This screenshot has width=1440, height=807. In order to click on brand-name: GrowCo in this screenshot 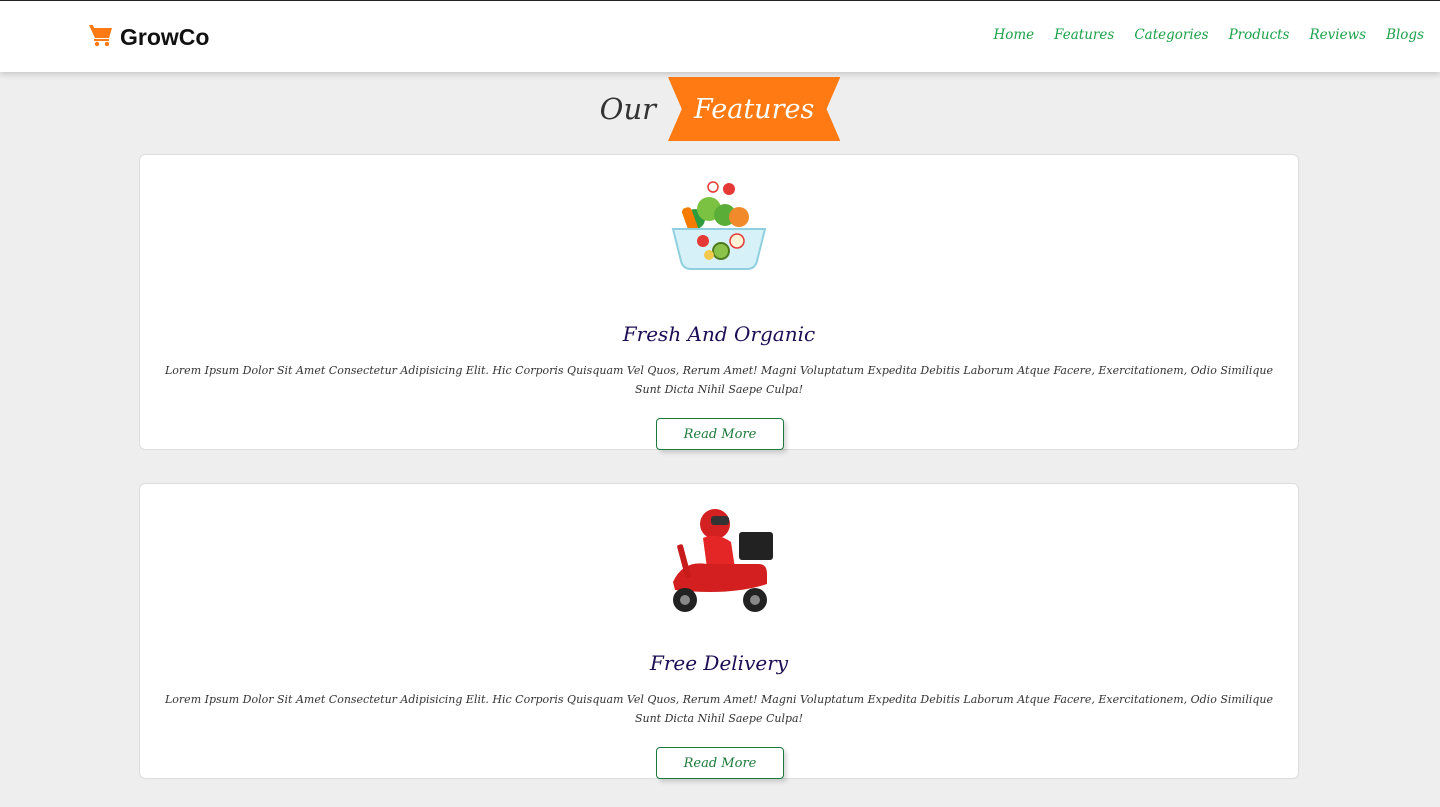, I will do `click(165, 36)`.